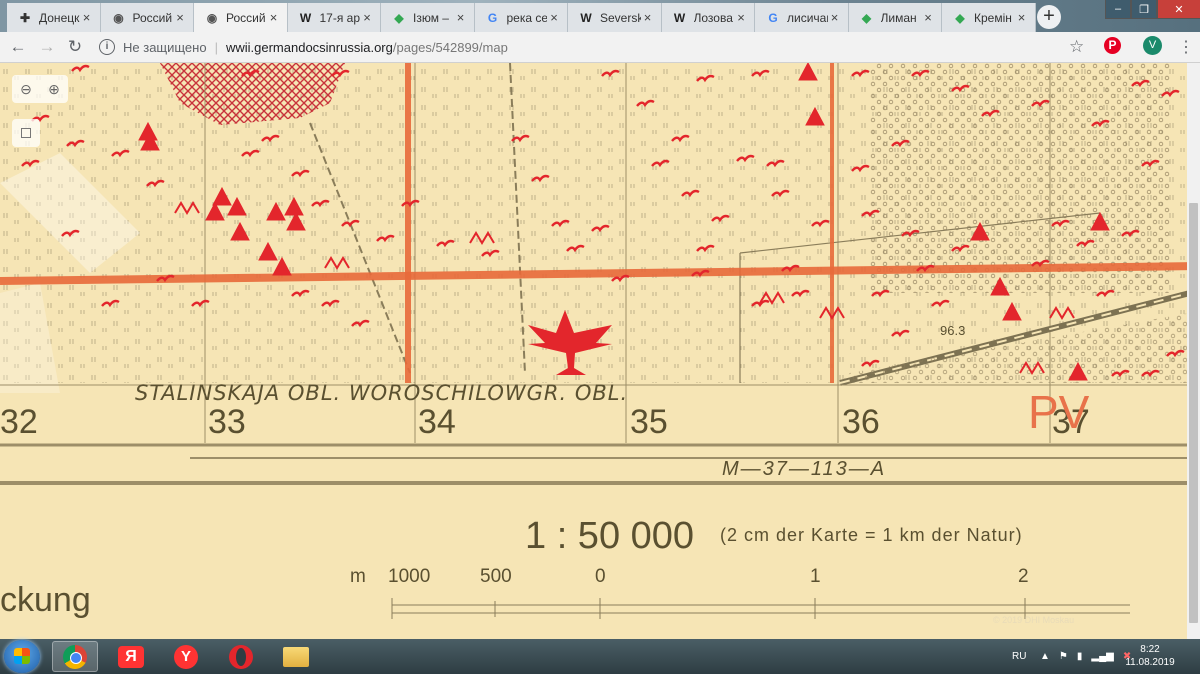  Describe the element at coordinates (26, 89) in the screenshot. I see `zoom-out-button: ⊖` at that location.